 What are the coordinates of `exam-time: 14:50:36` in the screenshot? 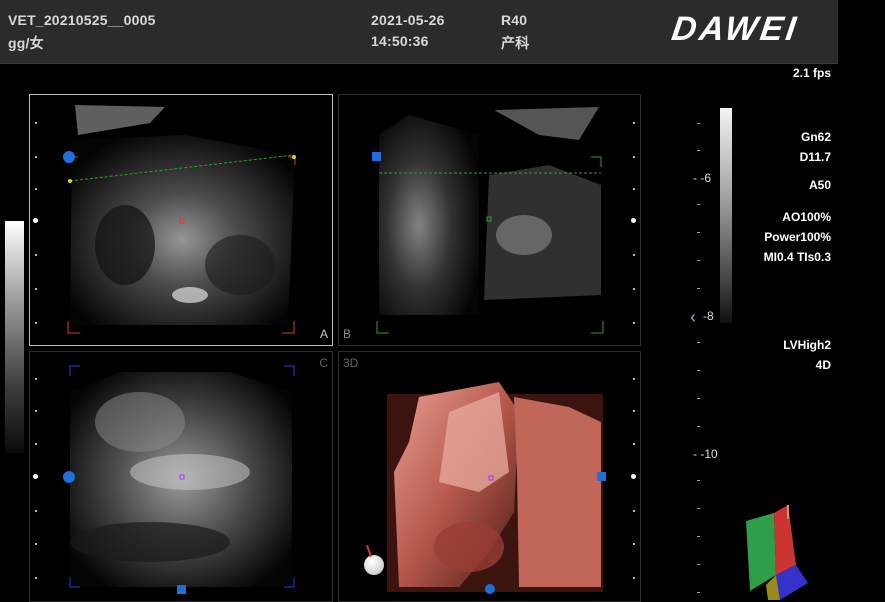 It's located at (400, 41).